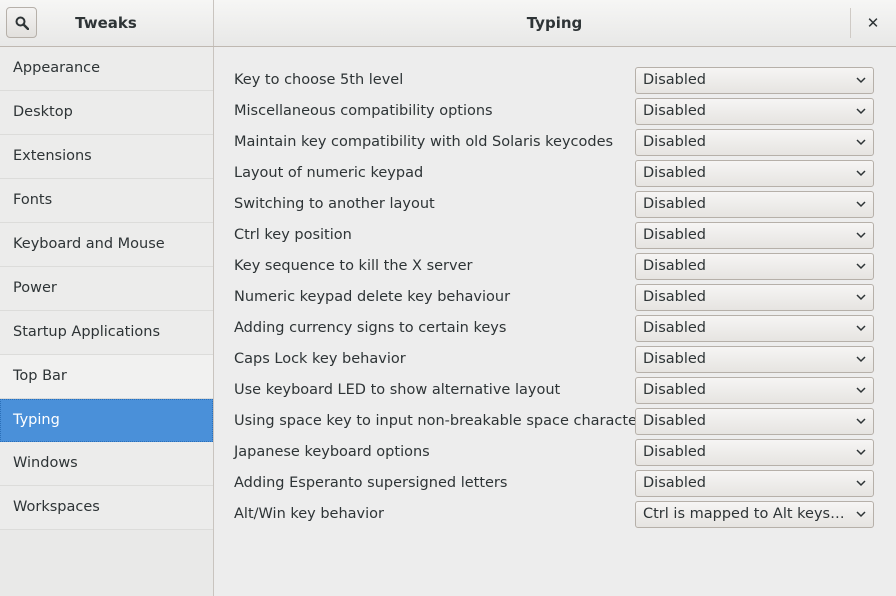 The width and height of the screenshot is (896, 596). I want to click on search-icon, so click(22, 23).